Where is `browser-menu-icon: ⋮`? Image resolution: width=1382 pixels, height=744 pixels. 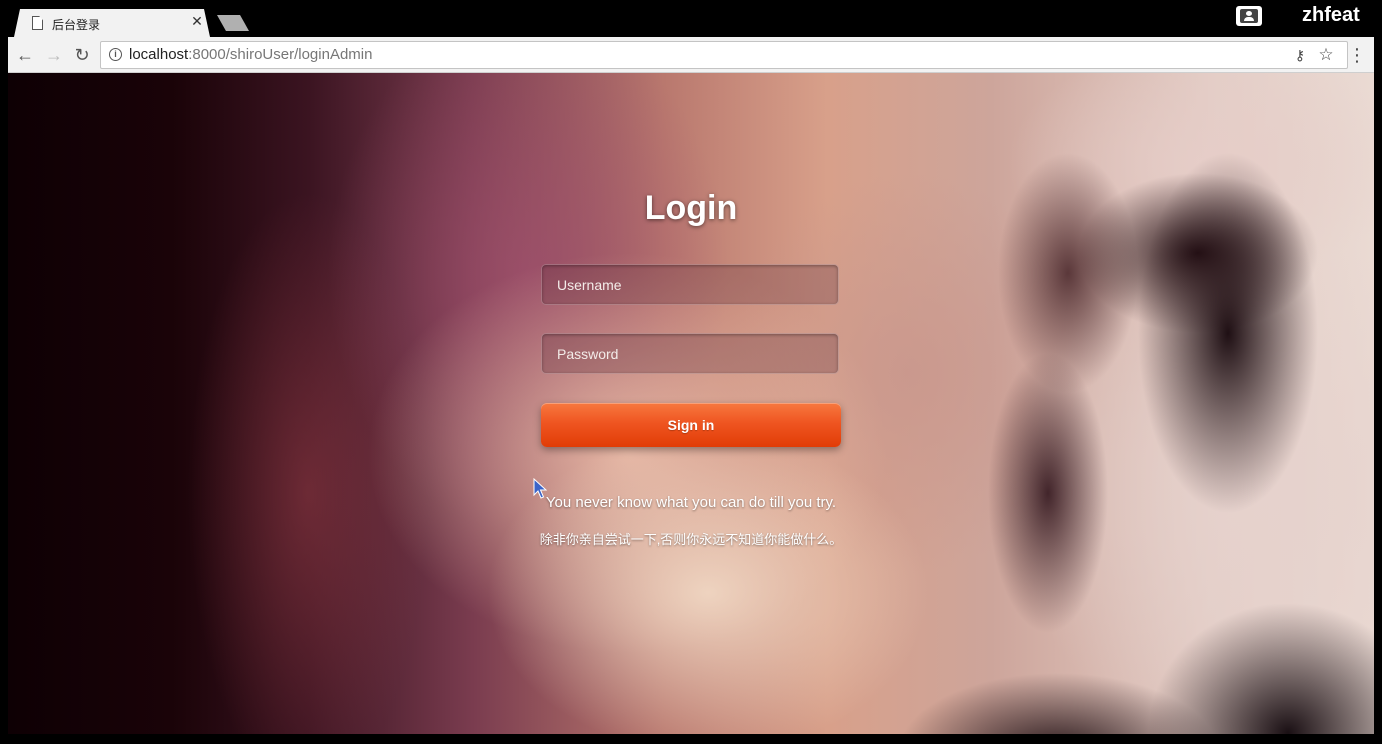
browser-menu-icon: ⋮ is located at coordinates (1357, 55).